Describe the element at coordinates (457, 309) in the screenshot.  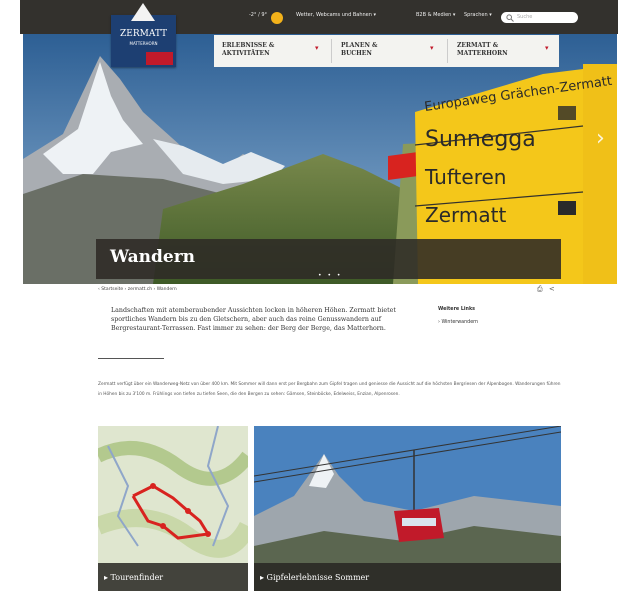
I see `related-links-title: Weitere Links` at that location.